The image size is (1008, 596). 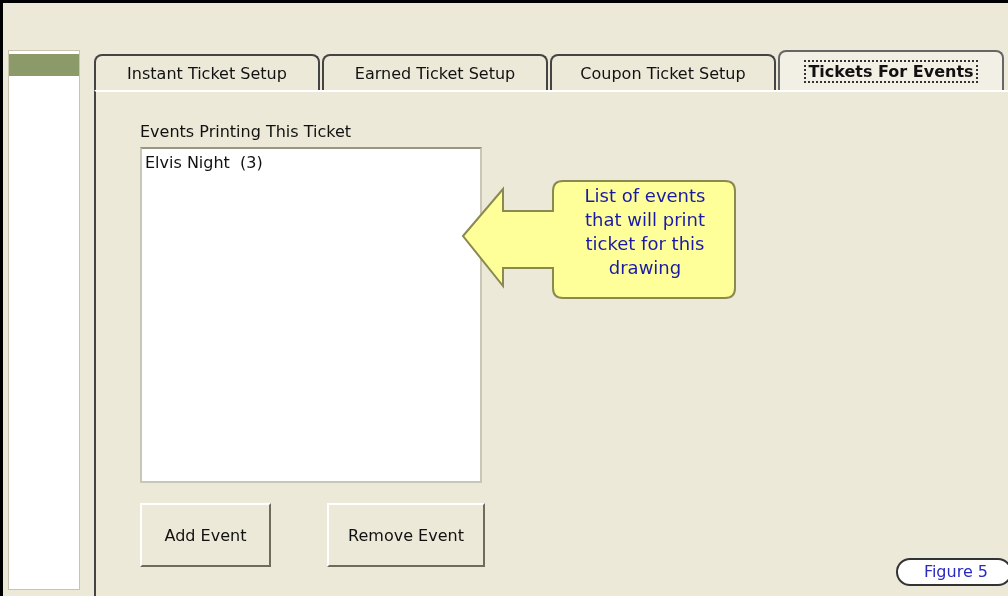 What do you see at coordinates (435, 72) in the screenshot?
I see `tab: Earned Ticket Setup` at bounding box center [435, 72].